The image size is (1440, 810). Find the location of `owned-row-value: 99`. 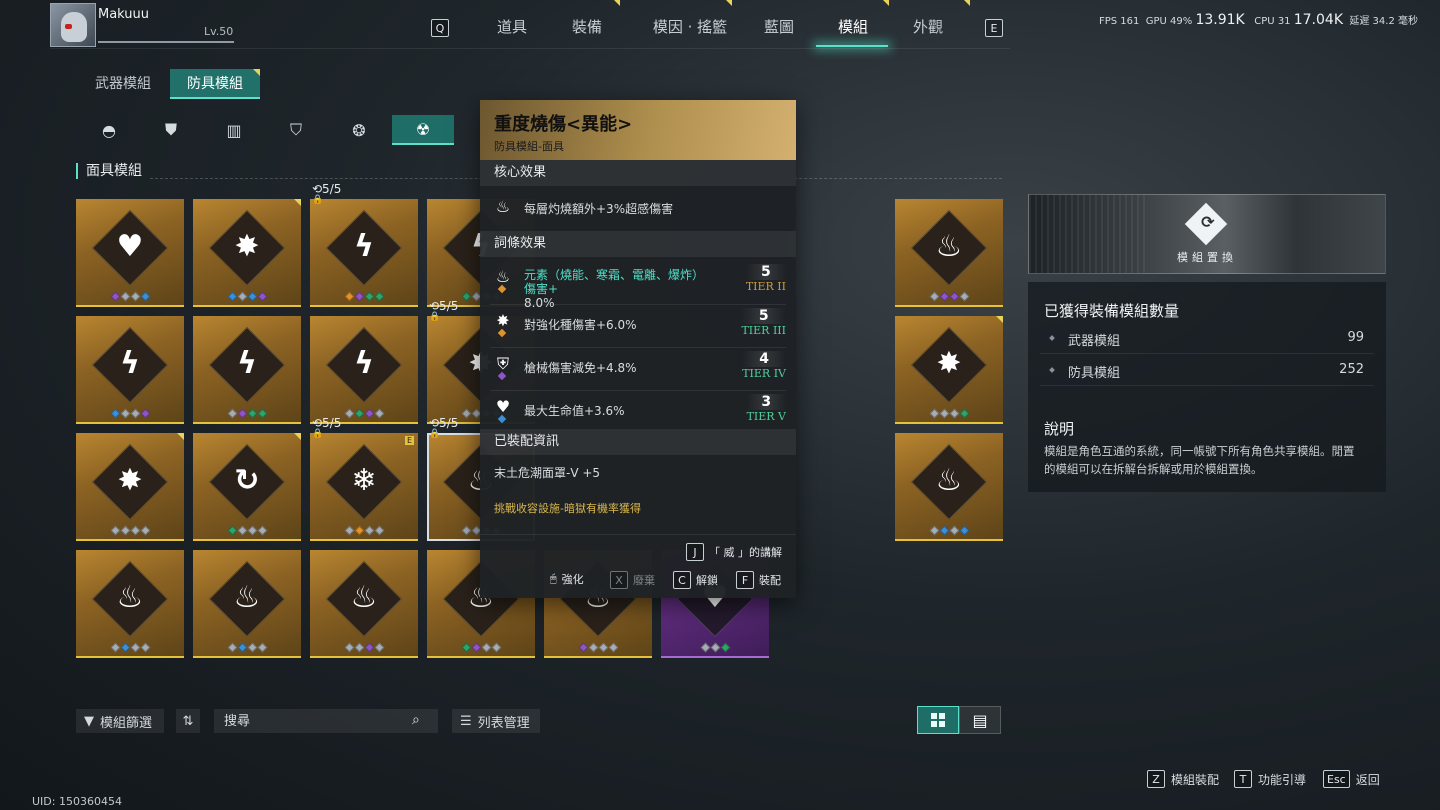

owned-row-value: 99 is located at coordinates (1355, 337).